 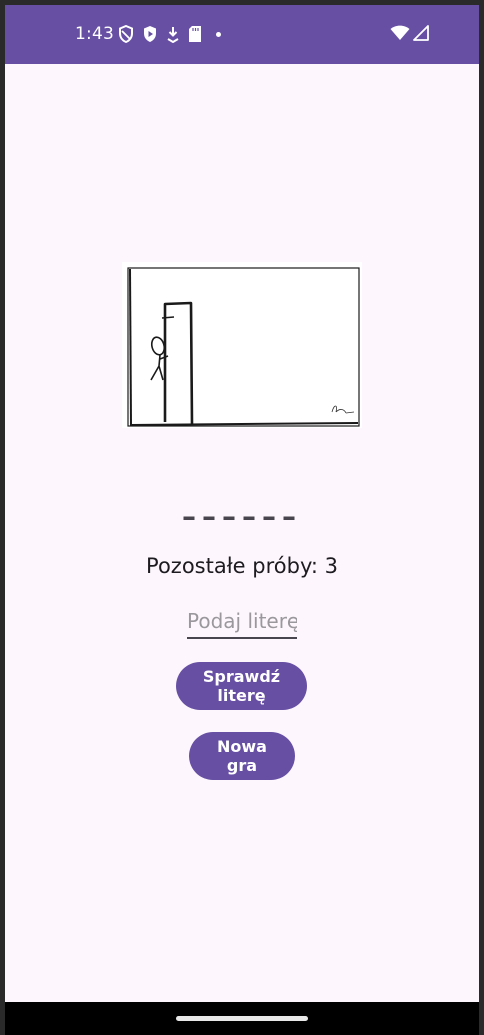 What do you see at coordinates (94, 34) in the screenshot?
I see `status-time: 1:43` at bounding box center [94, 34].